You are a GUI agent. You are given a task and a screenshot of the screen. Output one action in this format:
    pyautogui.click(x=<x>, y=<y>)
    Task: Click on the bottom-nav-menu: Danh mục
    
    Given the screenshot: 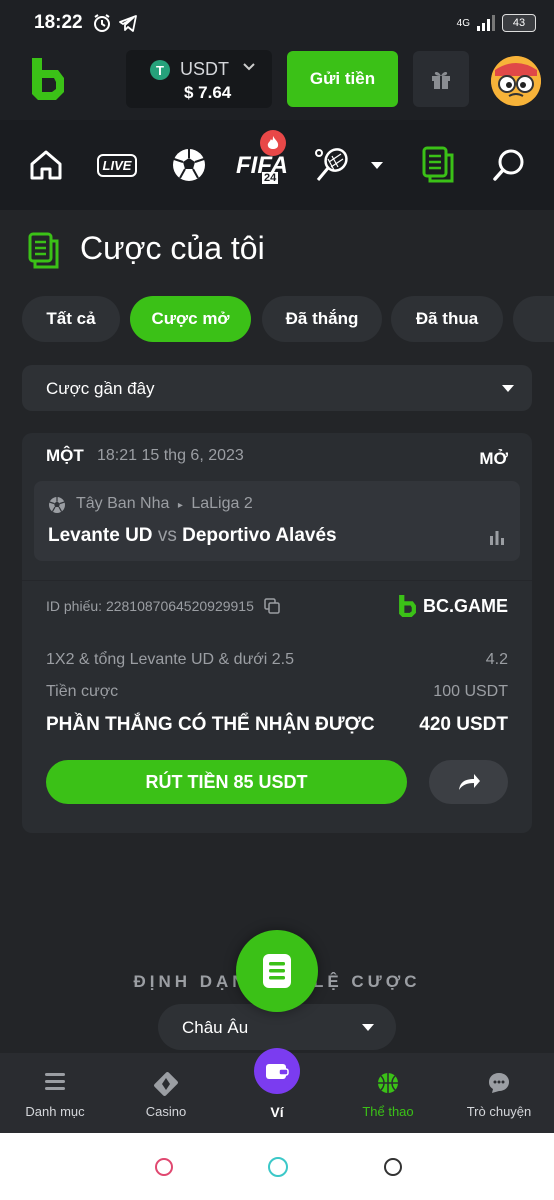 What is the action you would take?
    pyautogui.click(x=55, y=1093)
    